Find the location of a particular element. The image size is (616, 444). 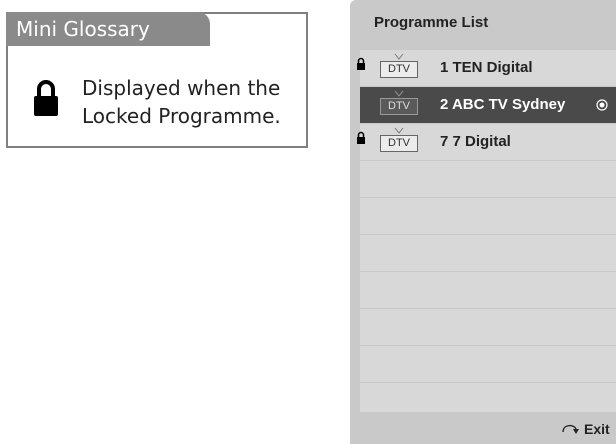

glossary-description-line2: Locked Programme. is located at coordinates (181, 116).